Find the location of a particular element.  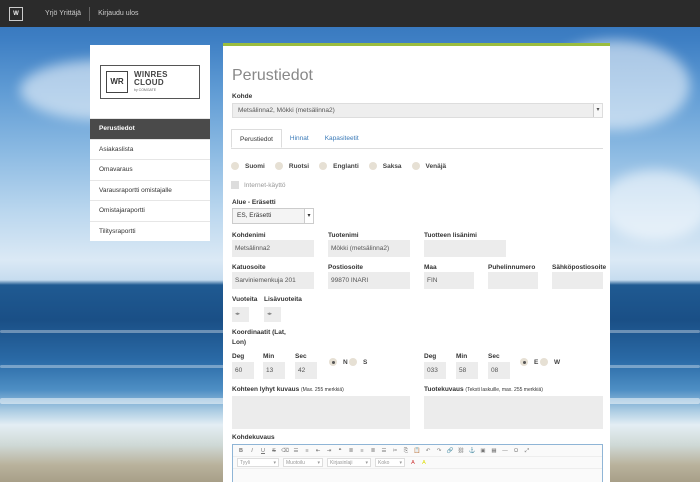

brand-logo: WR WINRES CLOUD by COMGATE is located at coordinates (150, 81).